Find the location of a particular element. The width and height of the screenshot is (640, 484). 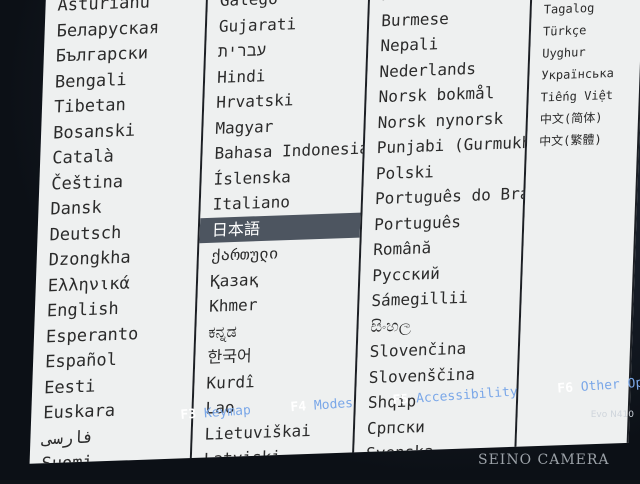

f4-label: Modes is located at coordinates (333, 404).